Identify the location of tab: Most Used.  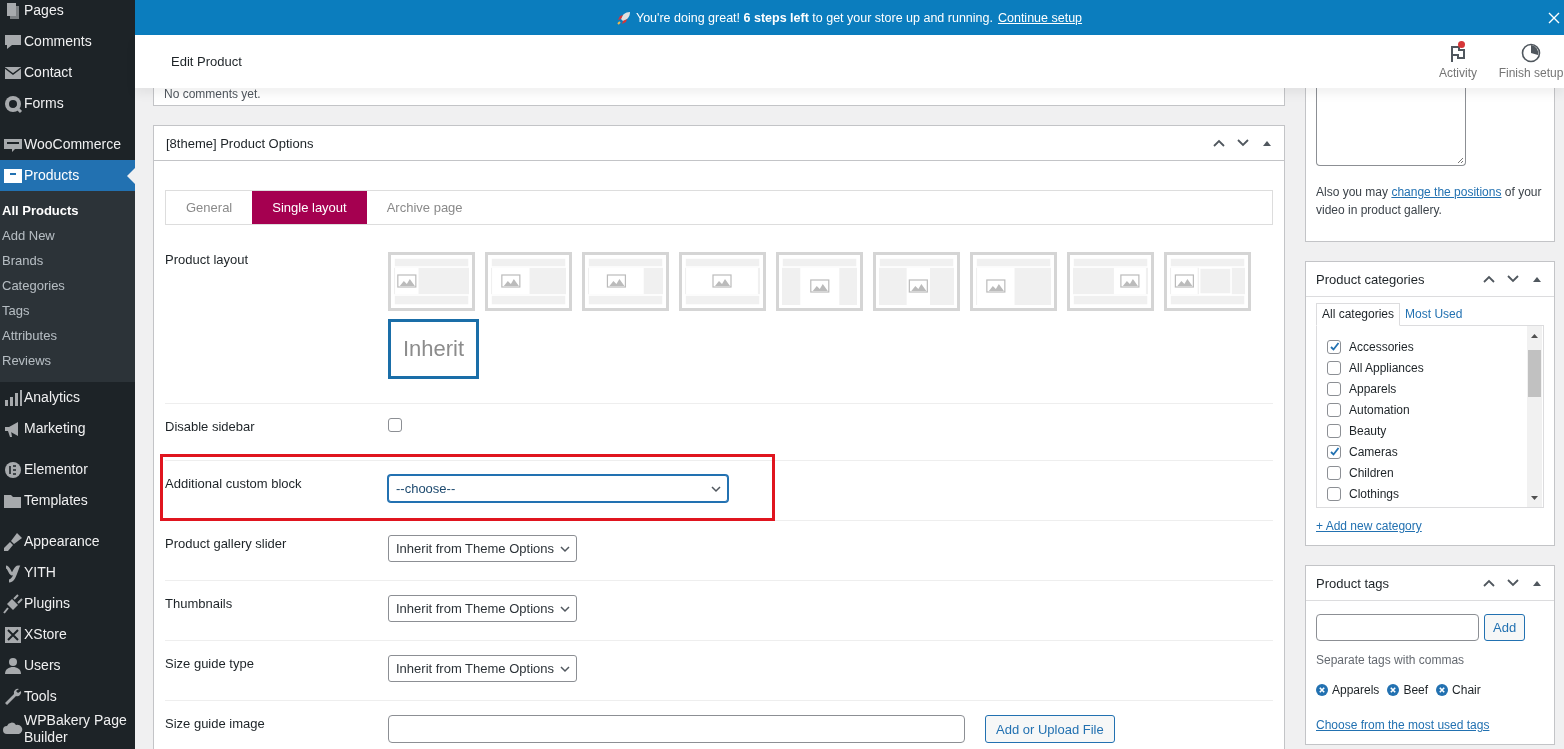
(1434, 314).